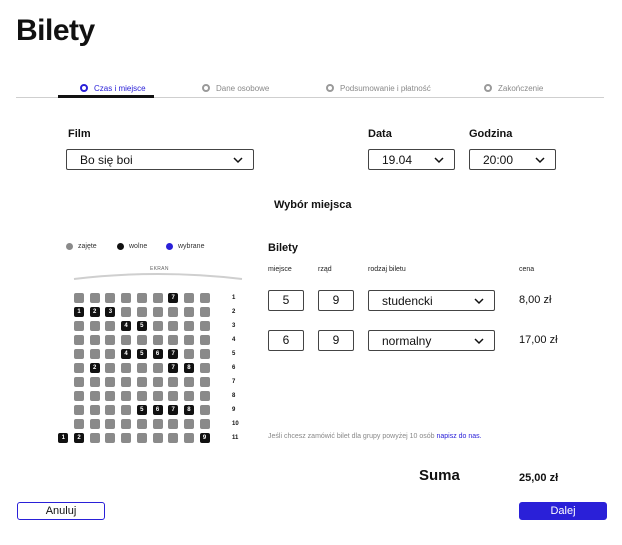  What do you see at coordinates (458, 436) in the screenshot?
I see `contact-us-link: napisz do nas.` at bounding box center [458, 436].